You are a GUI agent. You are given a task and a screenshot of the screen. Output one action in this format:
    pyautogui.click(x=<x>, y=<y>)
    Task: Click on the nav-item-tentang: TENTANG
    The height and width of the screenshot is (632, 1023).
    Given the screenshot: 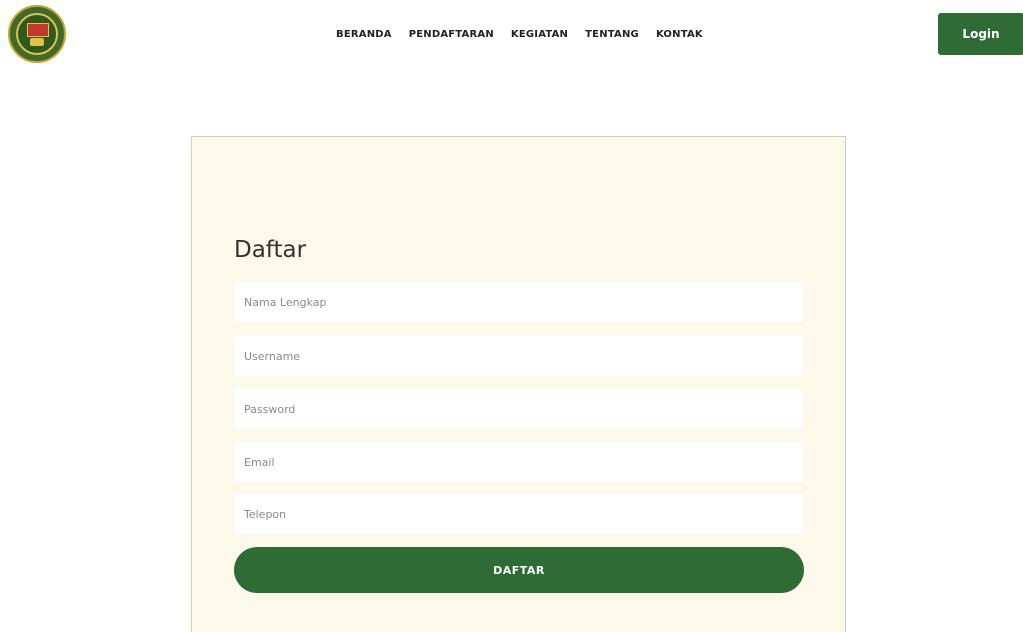 What is the action you would take?
    pyautogui.click(x=612, y=35)
    